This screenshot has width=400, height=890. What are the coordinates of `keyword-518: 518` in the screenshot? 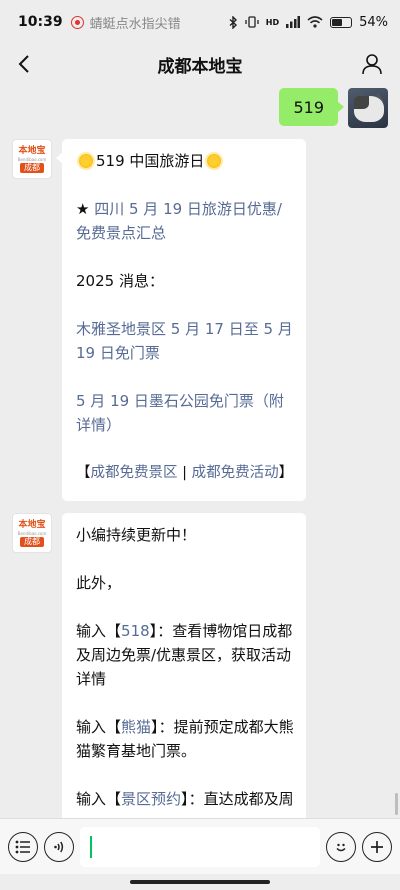 It's located at (135, 631).